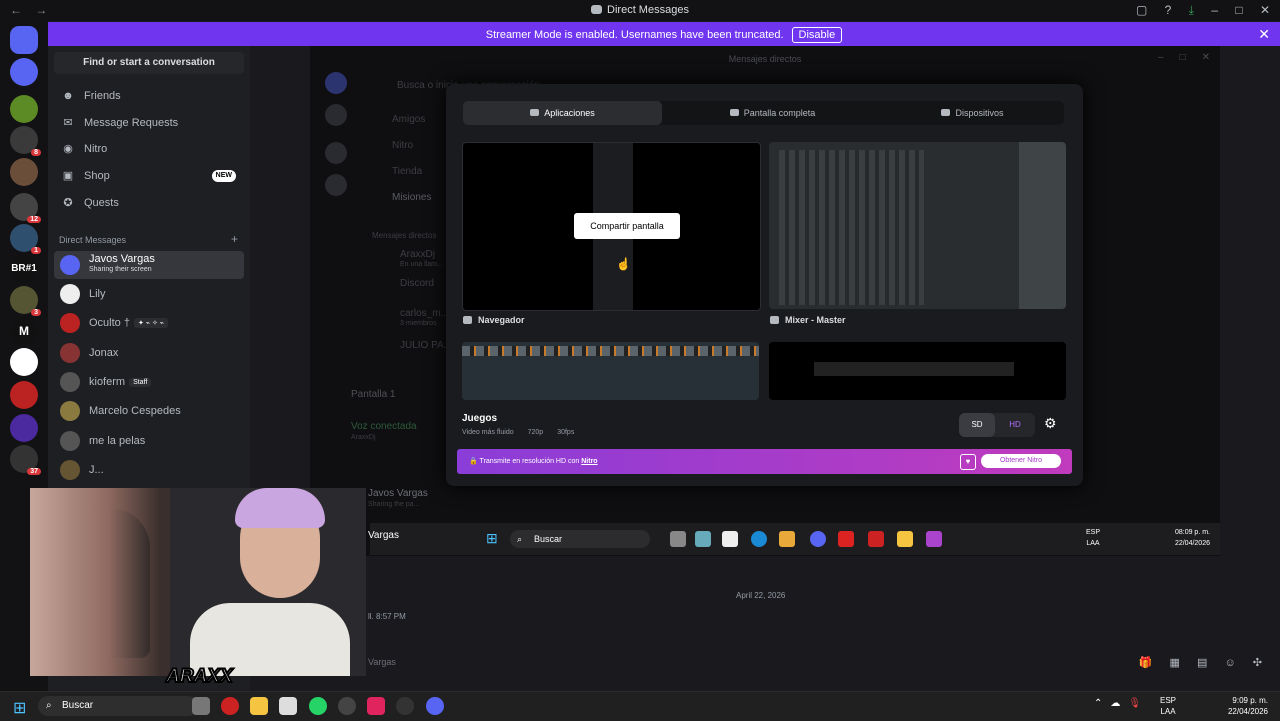 The image size is (1280, 721). I want to click on language-indicator: ESP LAA, so click(1168, 706).